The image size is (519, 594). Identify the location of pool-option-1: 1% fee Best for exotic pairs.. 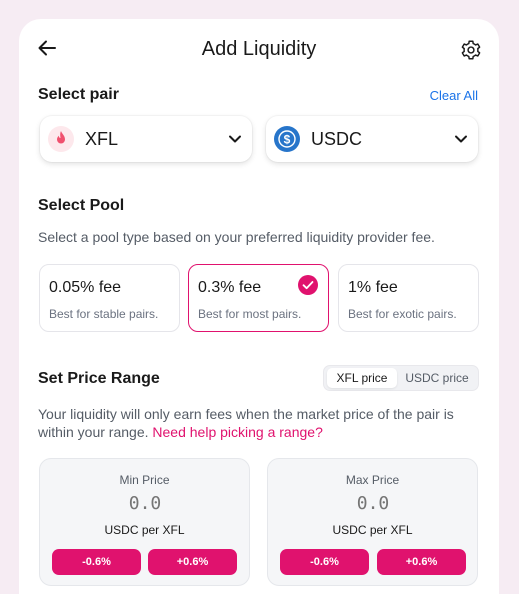
(408, 298).